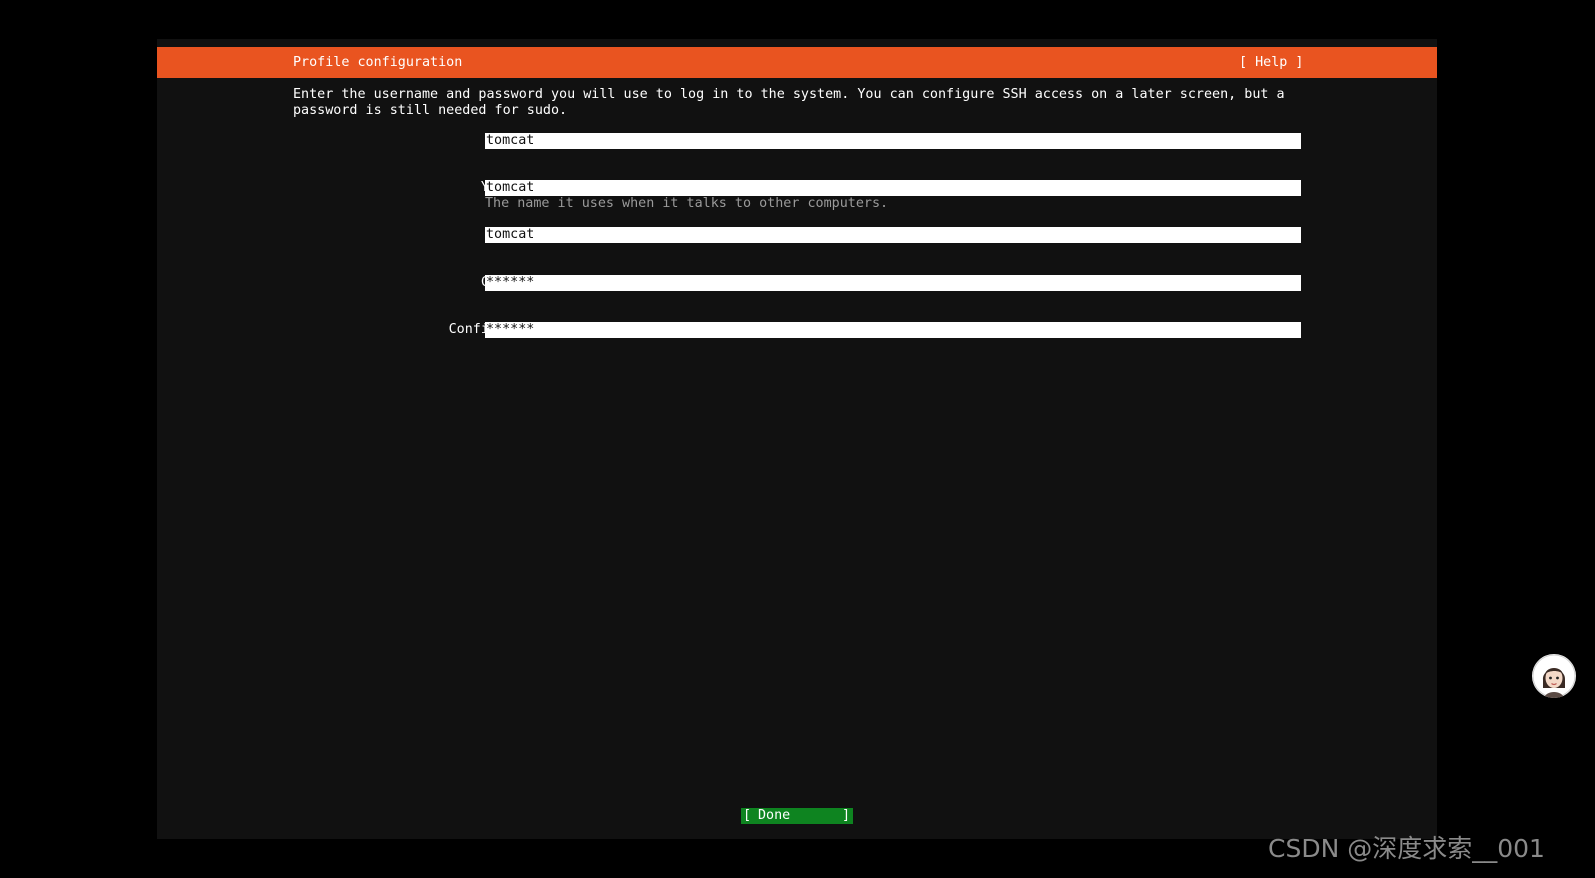 This screenshot has width=1595, height=878. Describe the element at coordinates (893, 235) in the screenshot. I see `username-input` at that location.